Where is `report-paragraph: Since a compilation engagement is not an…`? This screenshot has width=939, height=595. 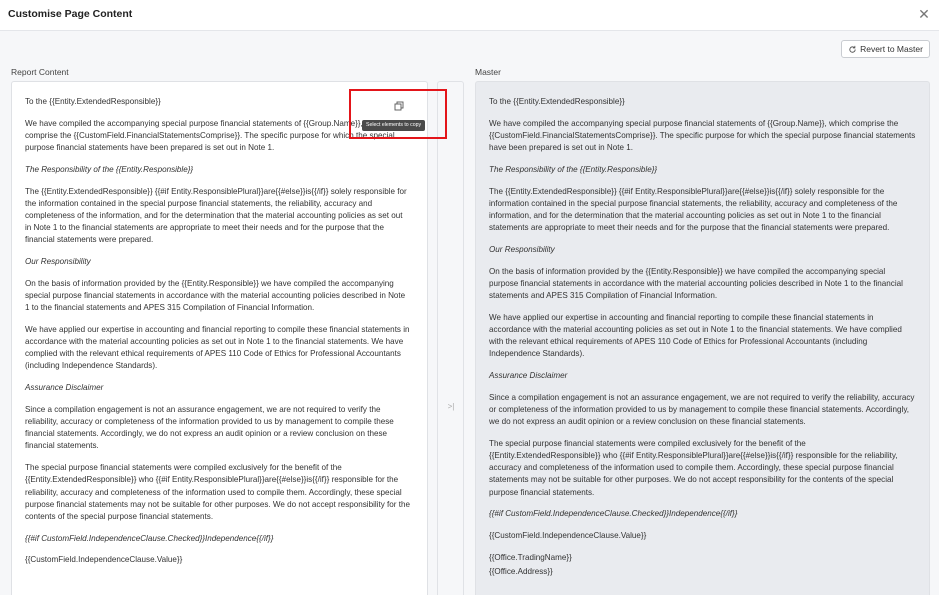
report-paragraph: Since a compilation engagement is not an… is located at coordinates (209, 427).